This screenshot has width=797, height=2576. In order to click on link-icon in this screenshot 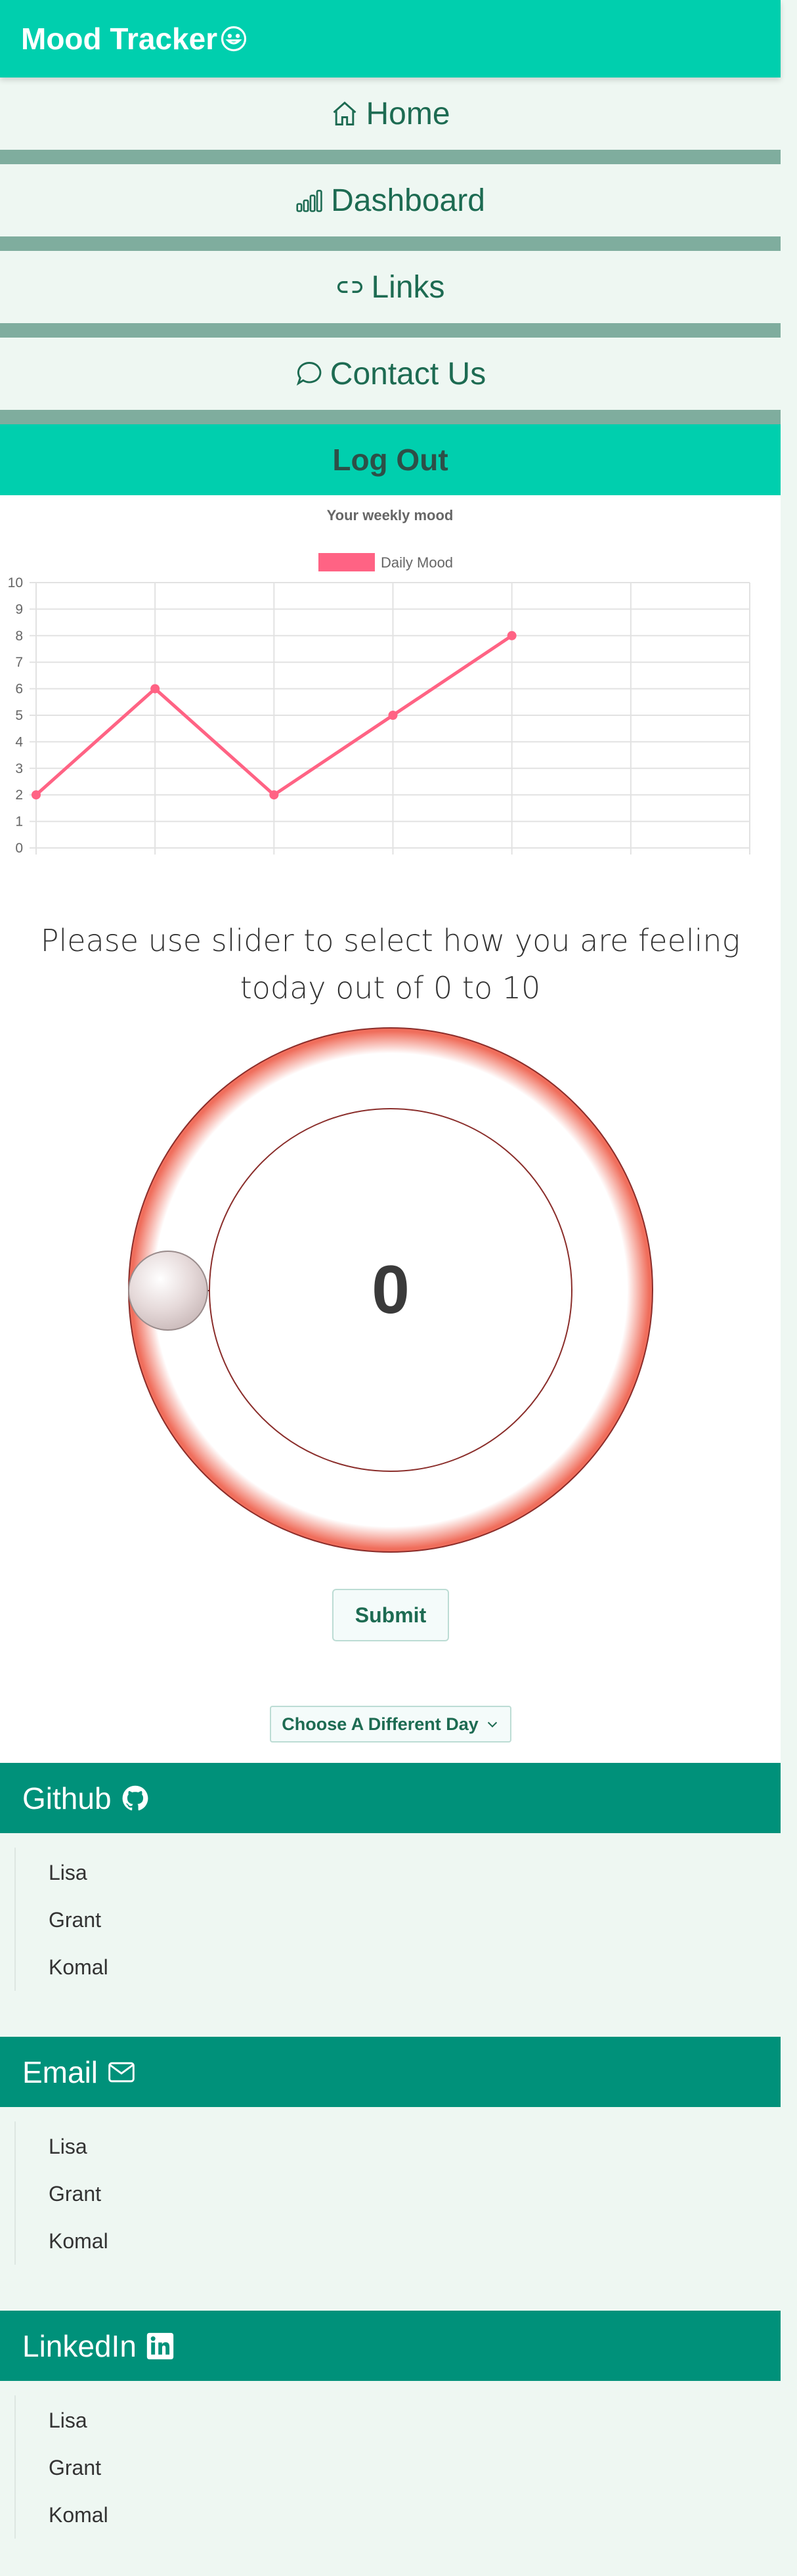, I will do `click(350, 287)`.